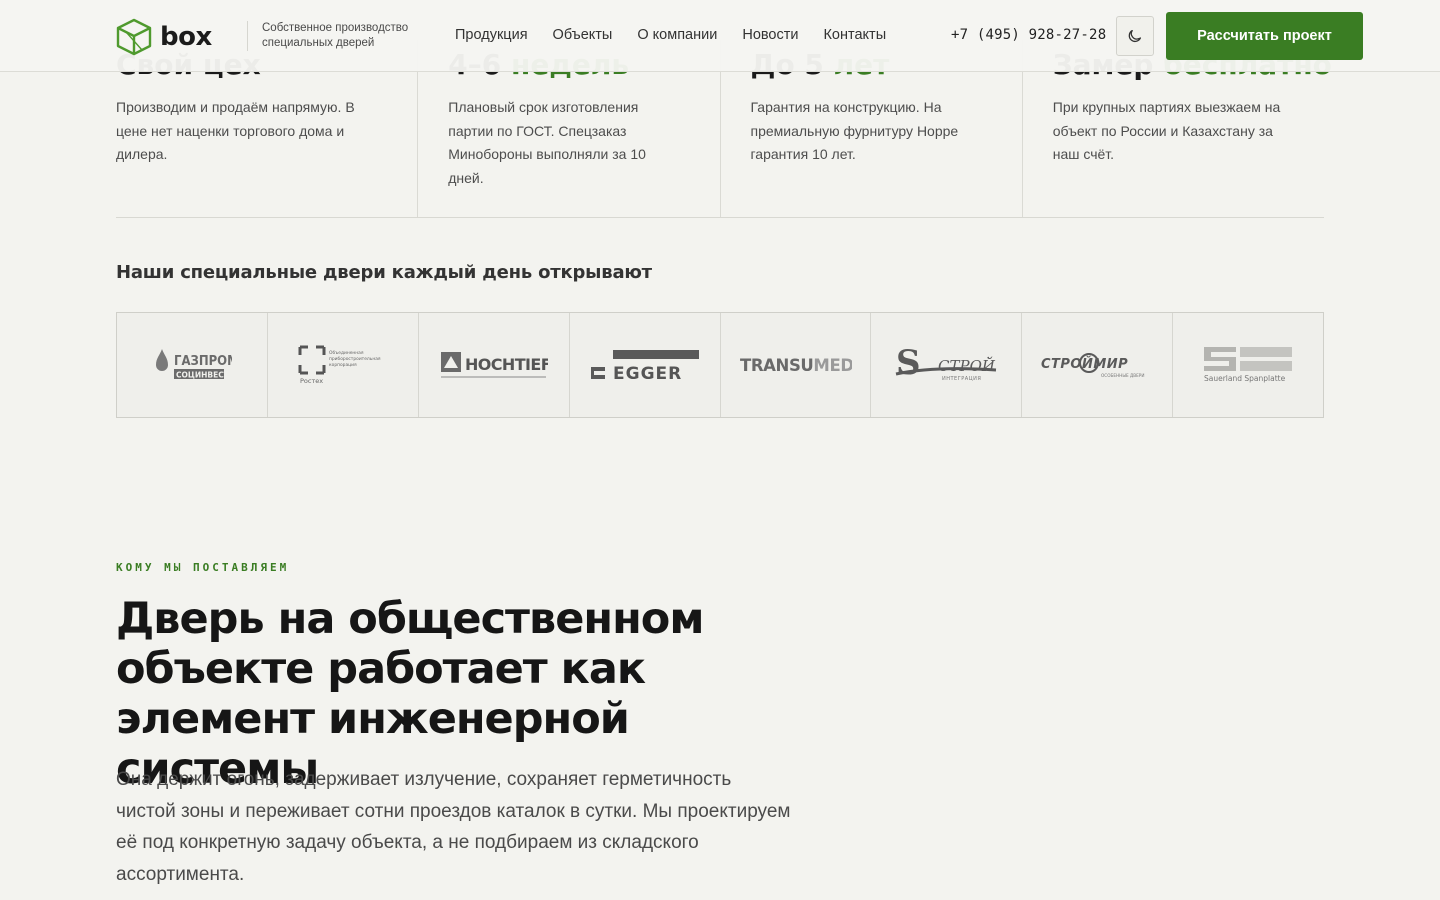 The height and width of the screenshot is (900, 1440). I want to click on svg-text: HOCHTIEF, so click(506, 364).